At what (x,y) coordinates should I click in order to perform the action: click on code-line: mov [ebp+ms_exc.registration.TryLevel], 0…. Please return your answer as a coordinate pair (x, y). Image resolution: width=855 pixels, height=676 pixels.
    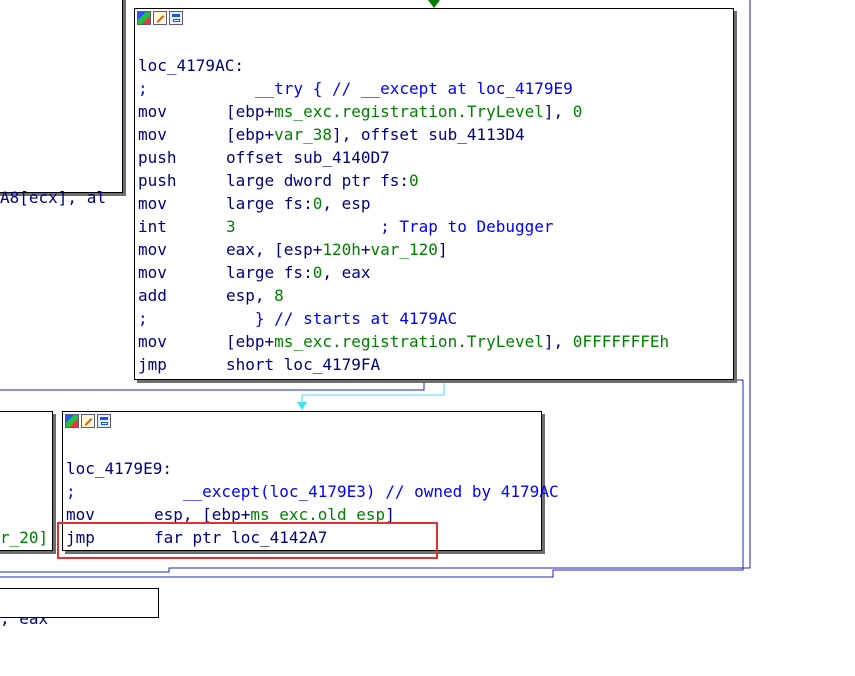
    Looking at the image, I should click on (403, 341).